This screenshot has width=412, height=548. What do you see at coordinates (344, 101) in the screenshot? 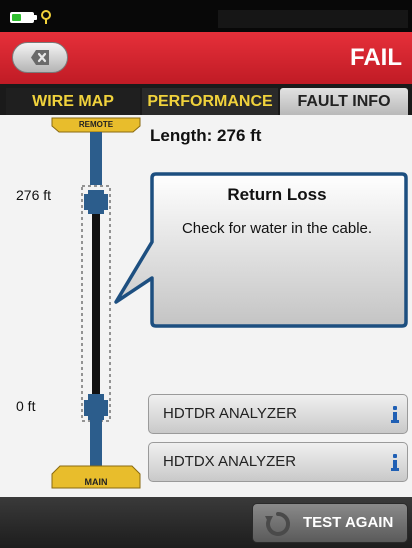
I see `tab-fault-info: FAULT INFO` at bounding box center [344, 101].